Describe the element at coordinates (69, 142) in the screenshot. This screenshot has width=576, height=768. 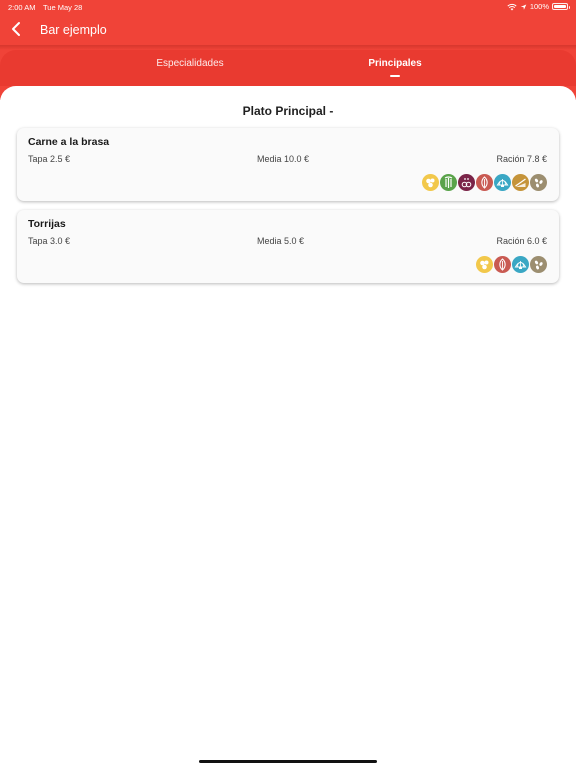
I see `dish-name: Carne a la brasa` at that location.